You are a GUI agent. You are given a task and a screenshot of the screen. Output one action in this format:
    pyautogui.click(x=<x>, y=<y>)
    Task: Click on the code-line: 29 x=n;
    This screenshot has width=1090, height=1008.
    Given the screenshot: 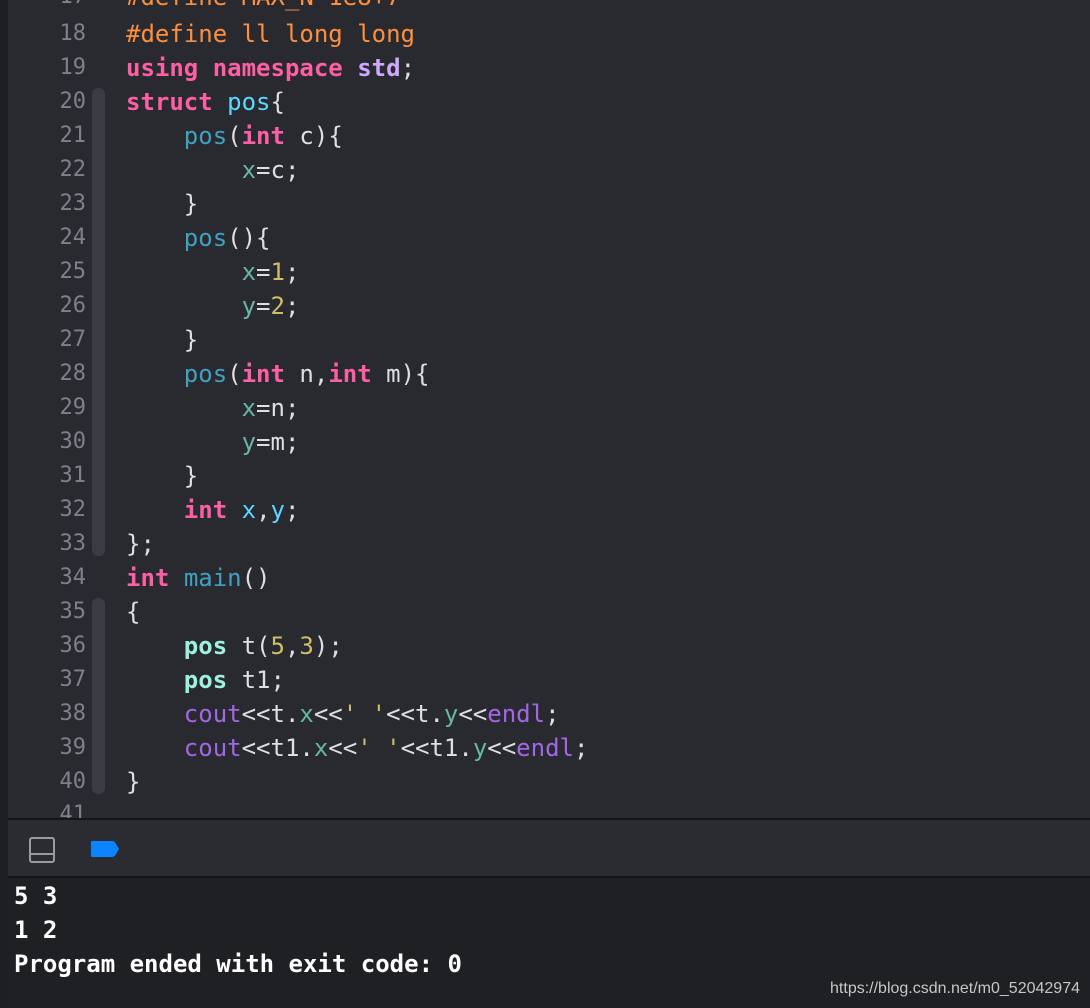 What is the action you would take?
    pyautogui.click(x=549, y=408)
    